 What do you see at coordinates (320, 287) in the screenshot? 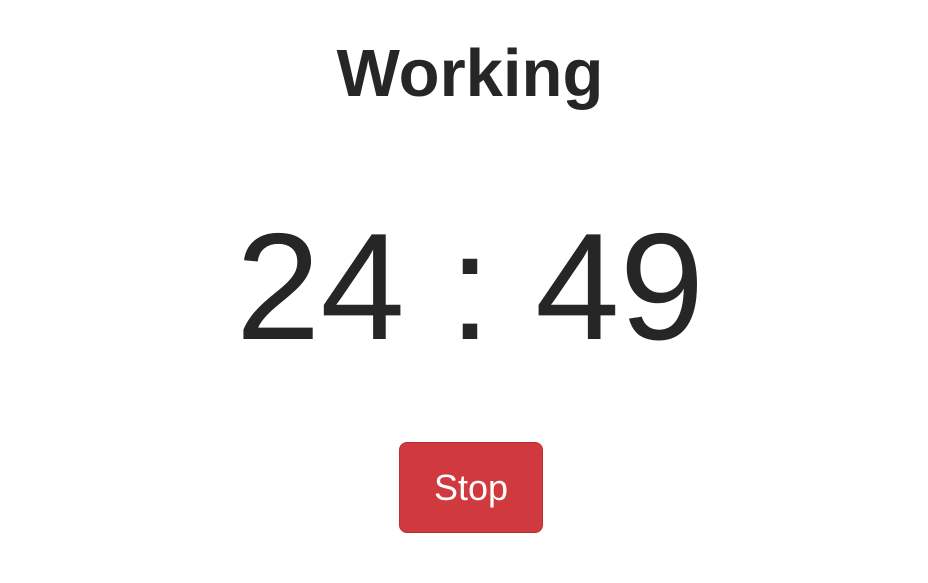
I see `timer-minutes: 24` at bounding box center [320, 287].